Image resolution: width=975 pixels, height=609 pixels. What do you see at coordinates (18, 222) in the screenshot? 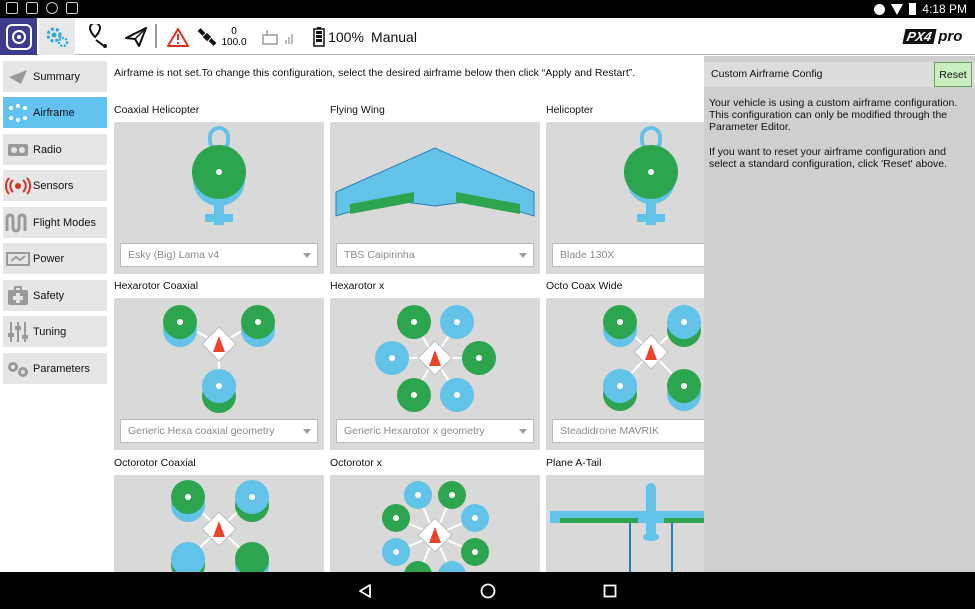
I see `flight-modes-icon` at bounding box center [18, 222].